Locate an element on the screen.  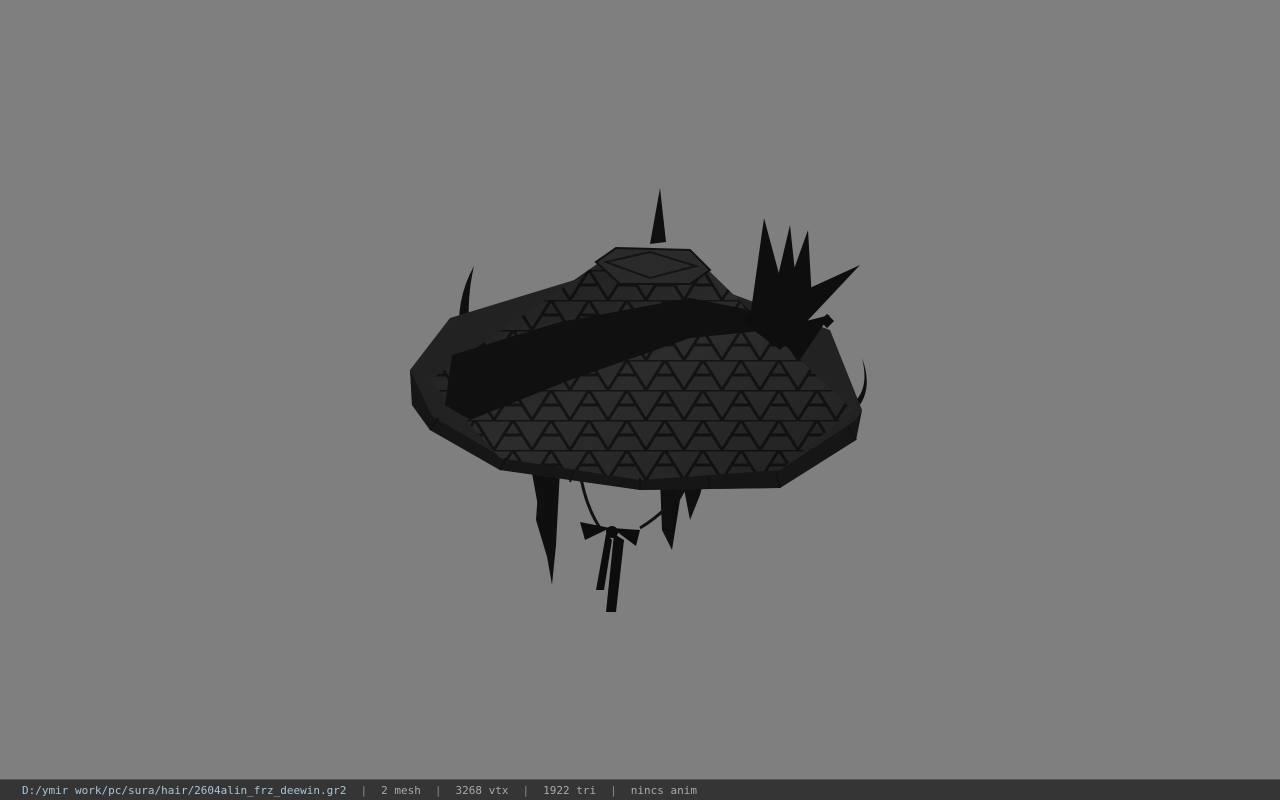
vertex-count: 3268 vtx is located at coordinates (482, 790).